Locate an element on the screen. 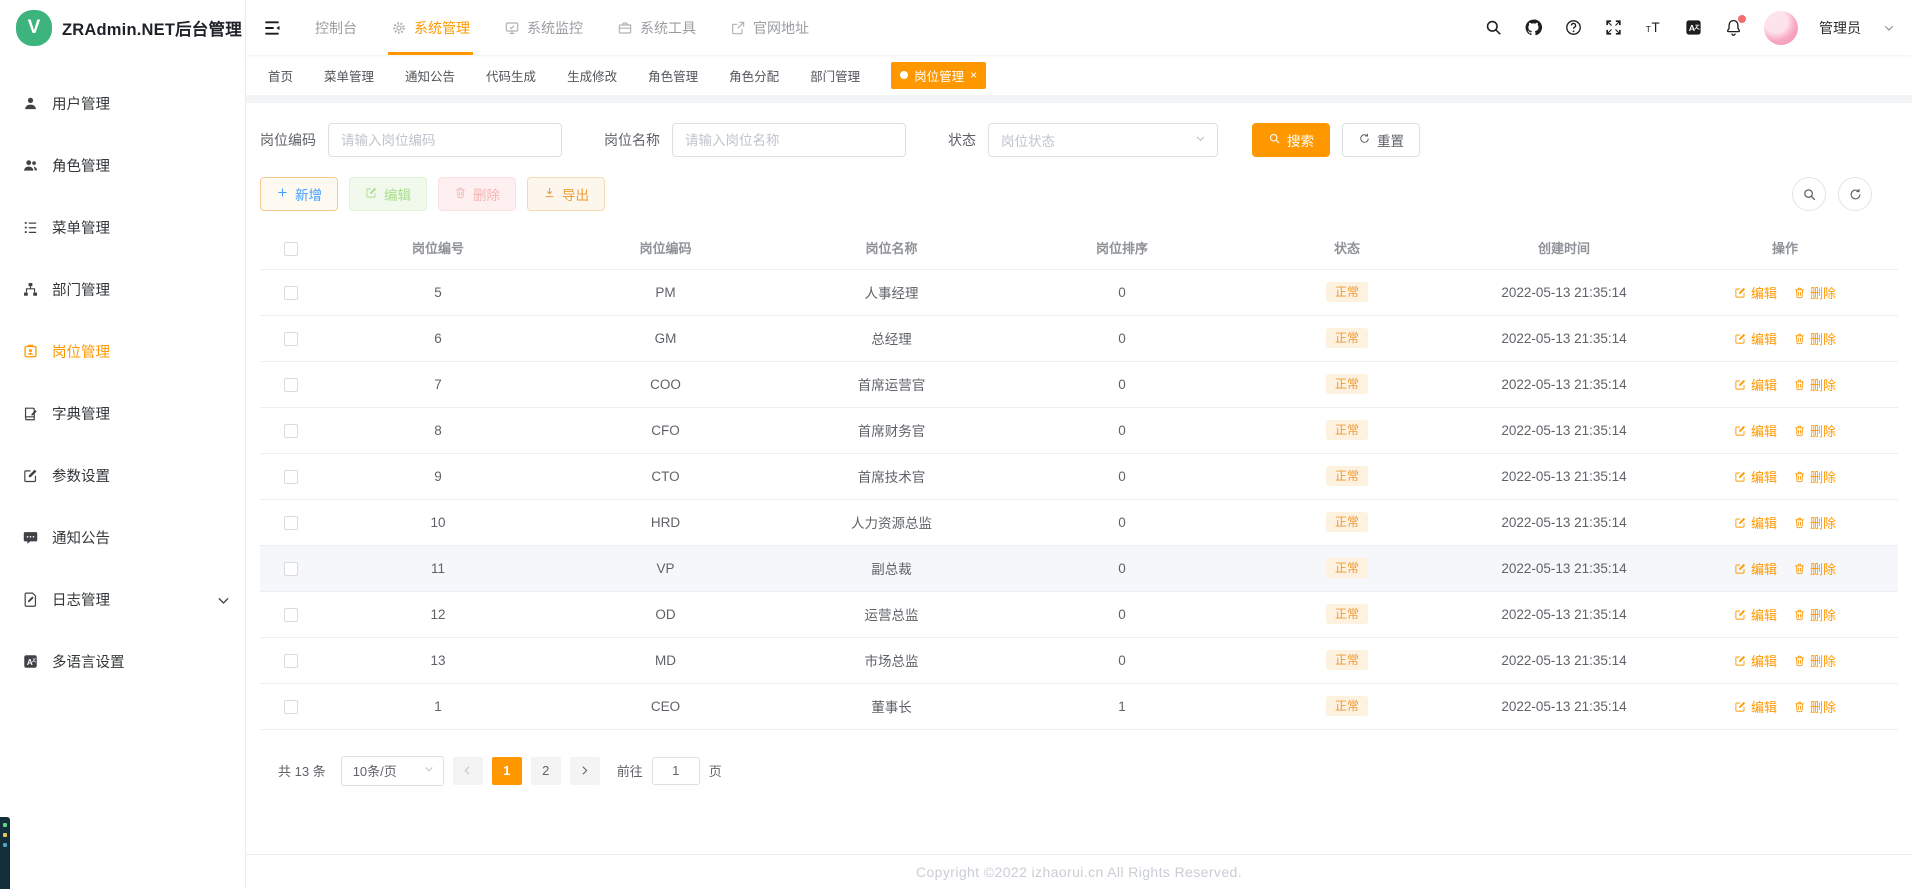 This screenshot has height=889, width=1912. sidebar-item-user-management: 用户管理 is located at coordinates (122, 103).